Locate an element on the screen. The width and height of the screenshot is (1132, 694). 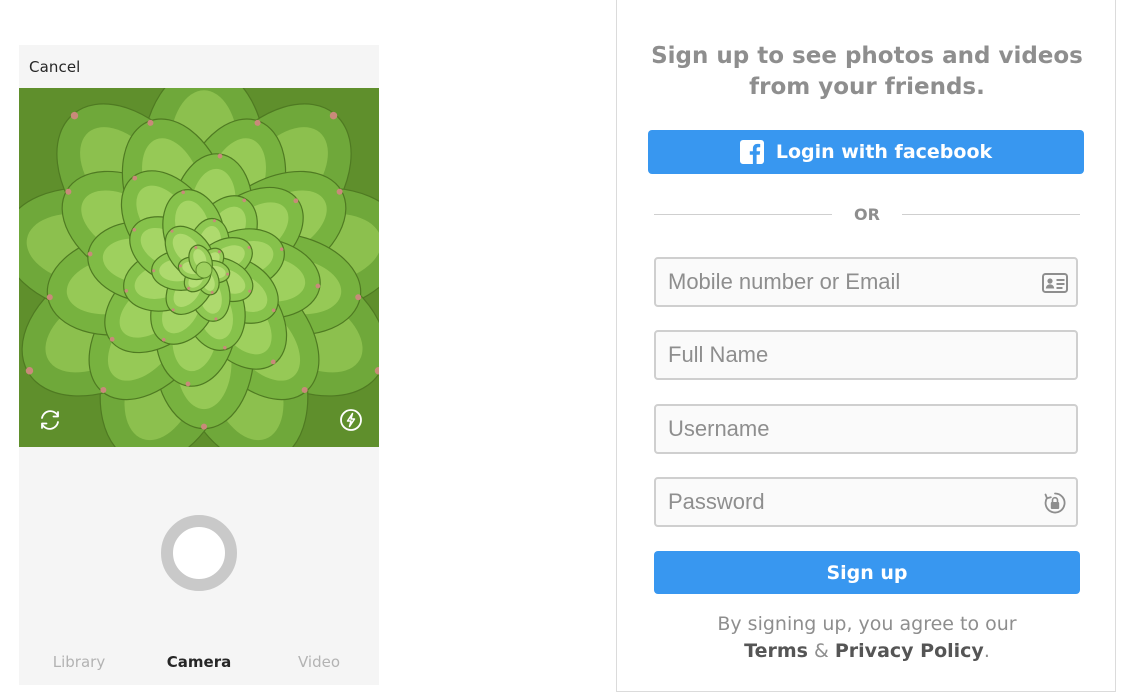
tab-camera: Camera is located at coordinates (199, 662).